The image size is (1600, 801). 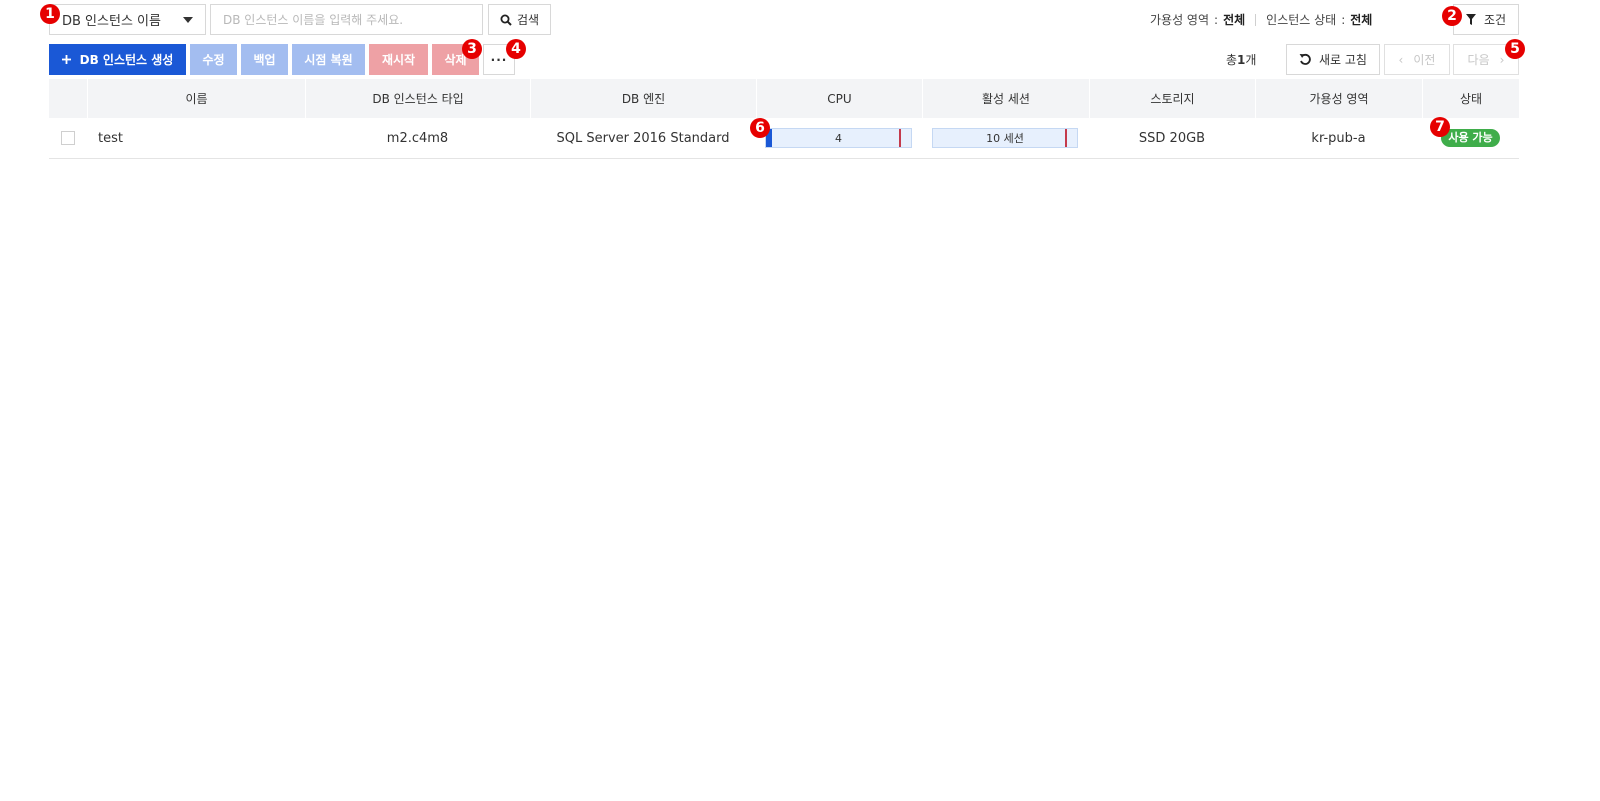 I want to click on marker-3: 3, so click(x=472, y=49).